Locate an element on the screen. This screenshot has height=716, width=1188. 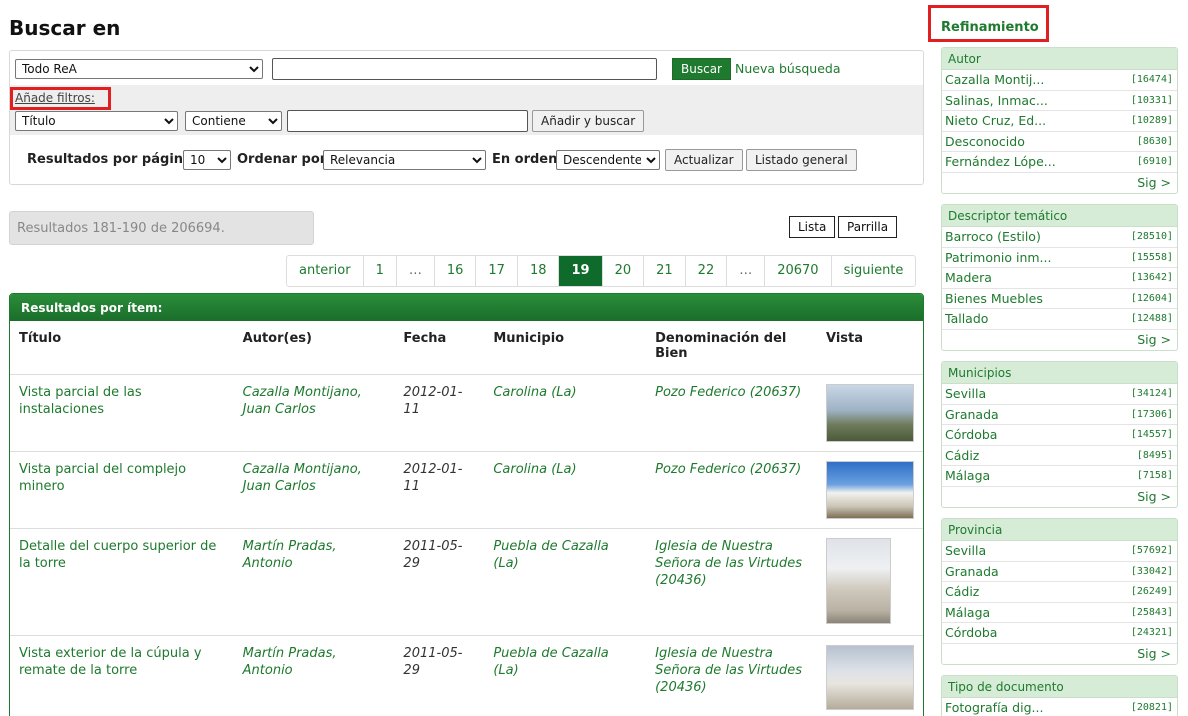
facet-item-count: [28510] is located at coordinates (1151, 236).